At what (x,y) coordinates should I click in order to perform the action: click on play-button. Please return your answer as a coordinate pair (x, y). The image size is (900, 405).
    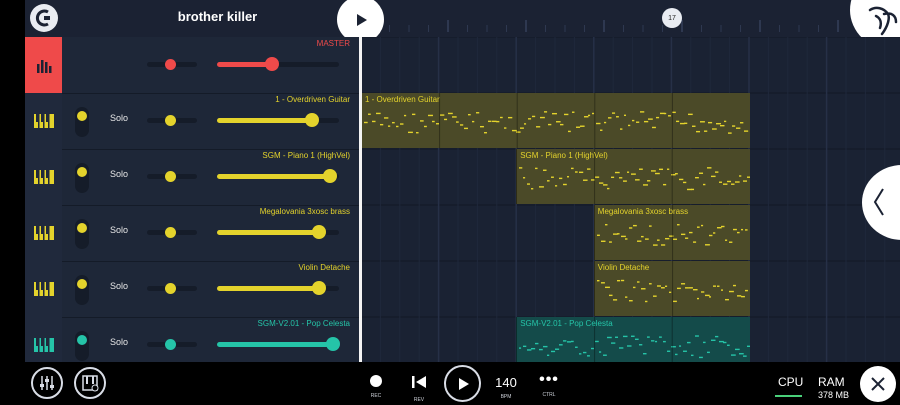
    Looking at the image, I should click on (462, 383).